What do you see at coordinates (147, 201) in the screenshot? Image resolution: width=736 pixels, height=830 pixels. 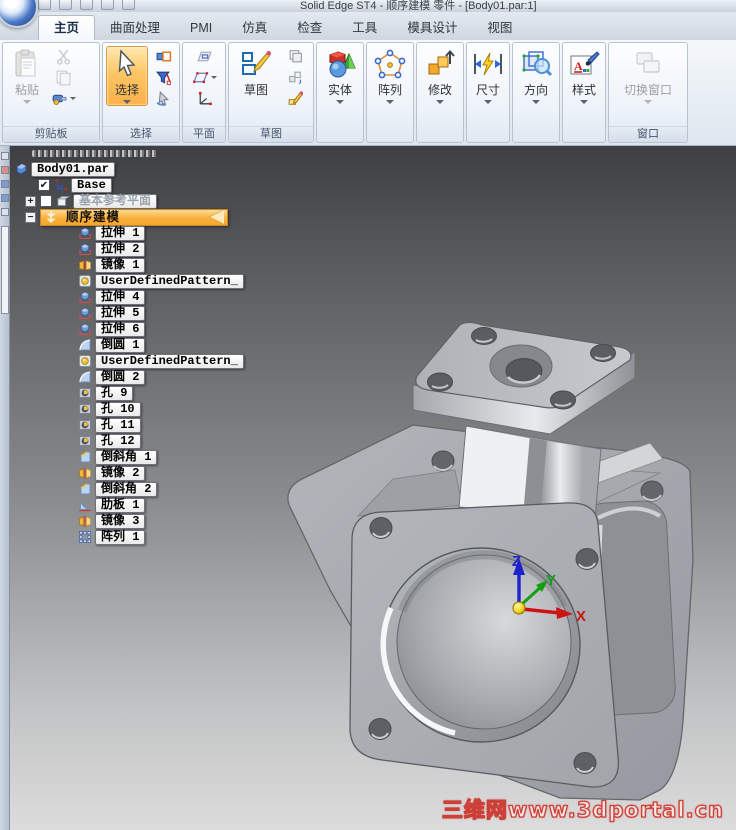 I see `pathfinder-item: + 基本参考平面` at bounding box center [147, 201].